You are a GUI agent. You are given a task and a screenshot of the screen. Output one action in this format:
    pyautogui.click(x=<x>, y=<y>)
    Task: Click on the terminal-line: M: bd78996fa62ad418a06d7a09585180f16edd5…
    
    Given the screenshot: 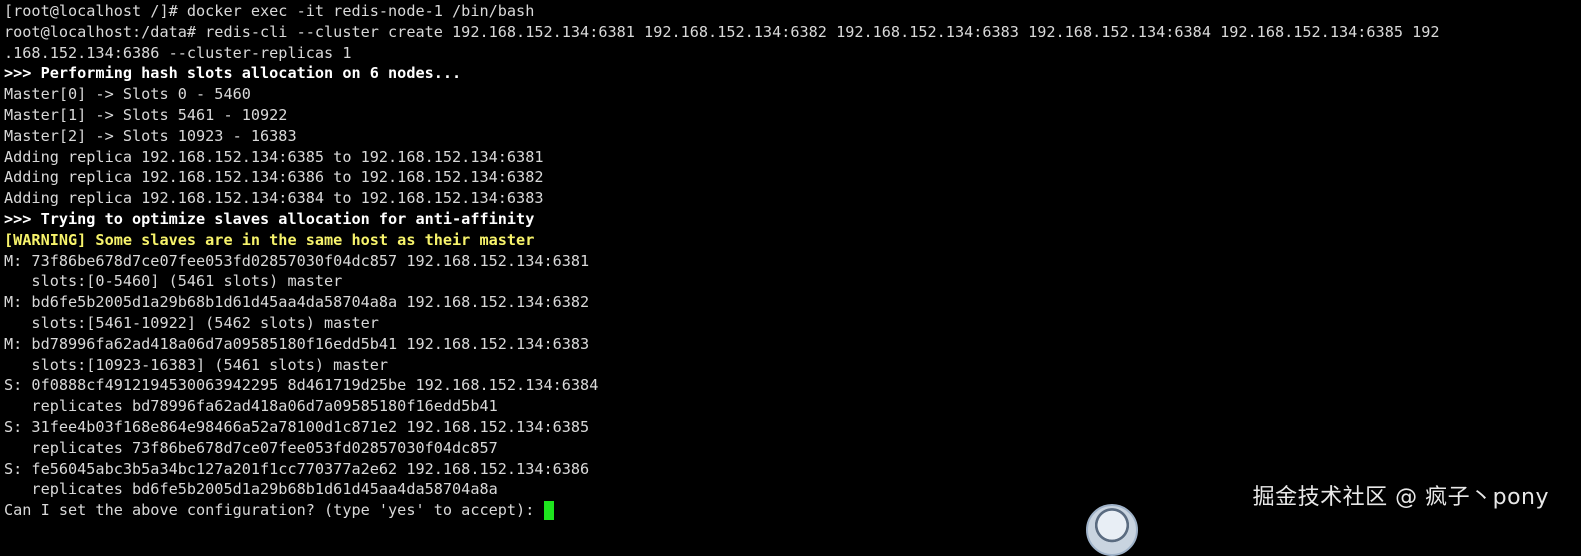 What is the action you would take?
    pyautogui.click(x=297, y=343)
    